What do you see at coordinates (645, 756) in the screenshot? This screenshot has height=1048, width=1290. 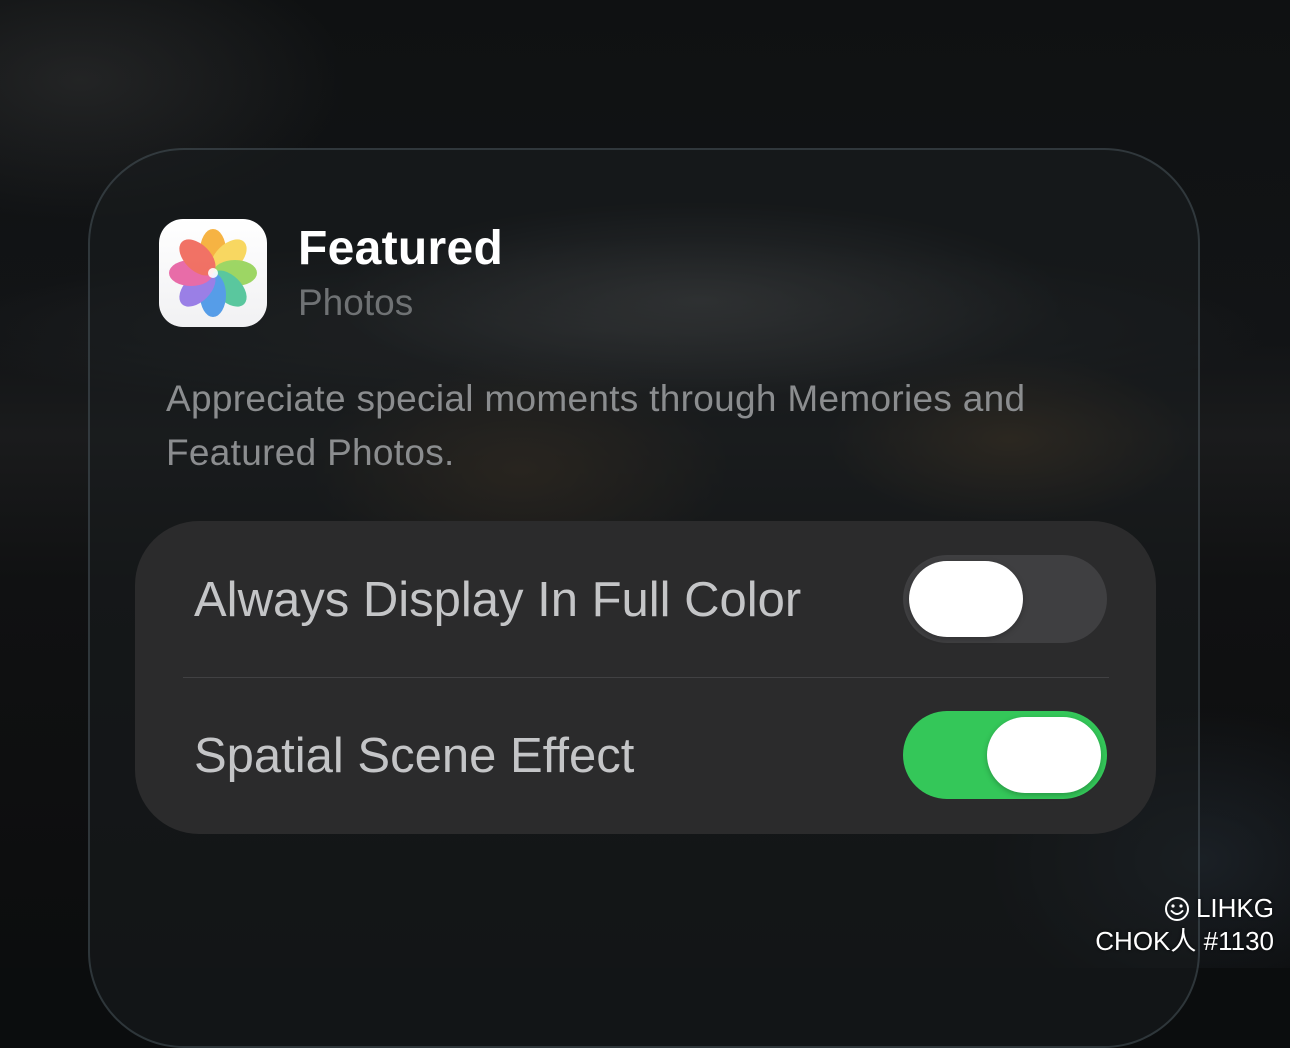 I see `setting-row-spatial-scene: Spatial Scene Effect` at bounding box center [645, 756].